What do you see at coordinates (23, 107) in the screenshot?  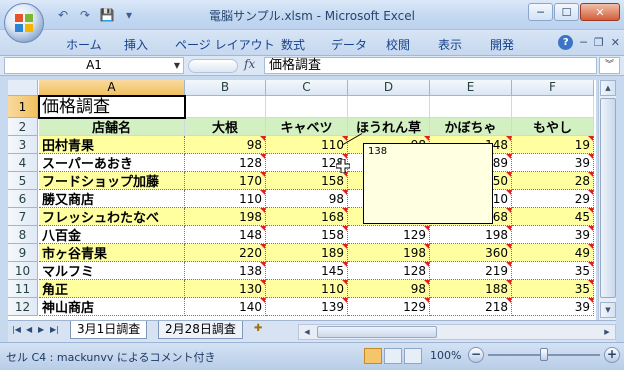 I see `row-header-1: 1` at bounding box center [23, 107].